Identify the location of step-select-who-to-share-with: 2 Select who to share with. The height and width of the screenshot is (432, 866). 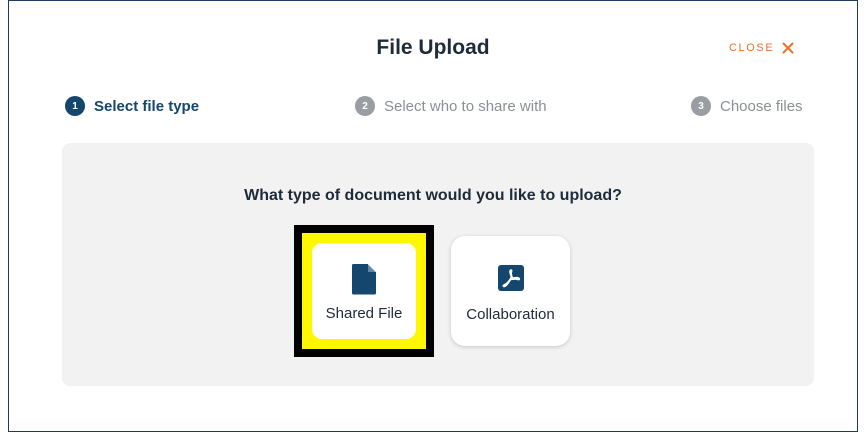
(451, 106).